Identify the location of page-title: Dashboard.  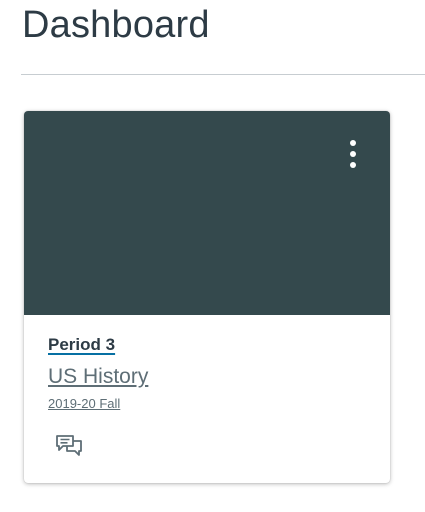
(116, 25).